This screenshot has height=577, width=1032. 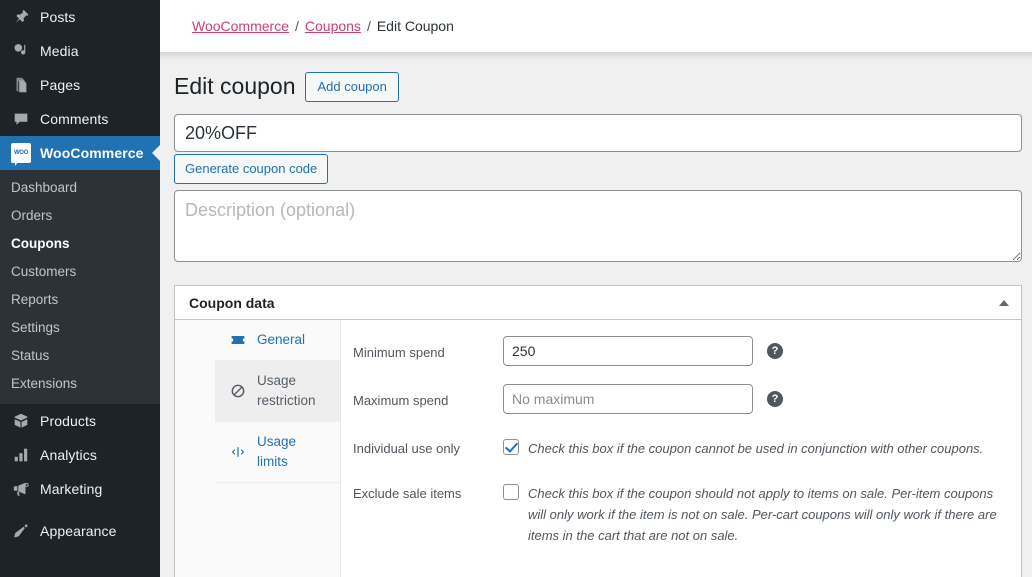 I want to click on breadcrumb-link-coupons: Coupons, so click(x=333, y=26).